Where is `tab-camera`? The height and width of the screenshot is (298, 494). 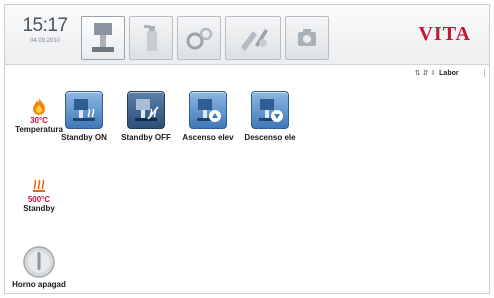
tab-camera is located at coordinates (307, 38).